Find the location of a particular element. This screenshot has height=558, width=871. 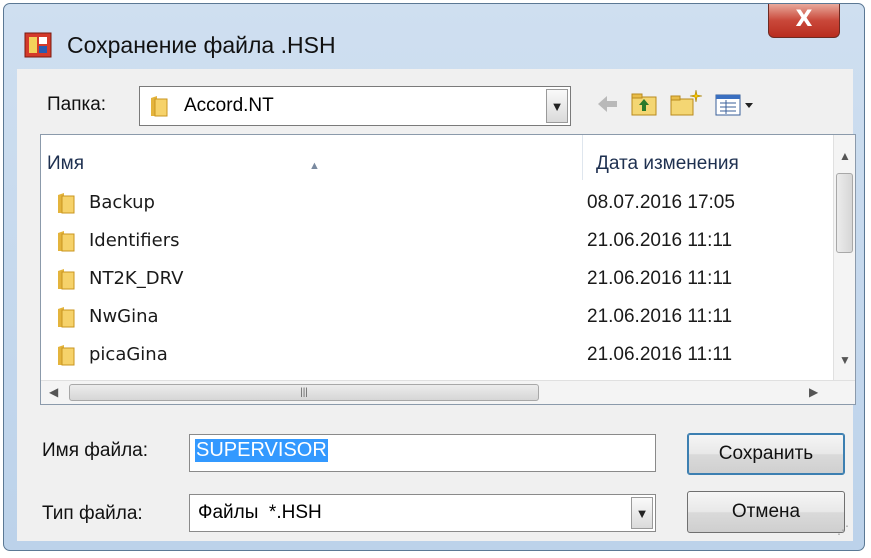

file-name: Identifiers is located at coordinates (134, 240).